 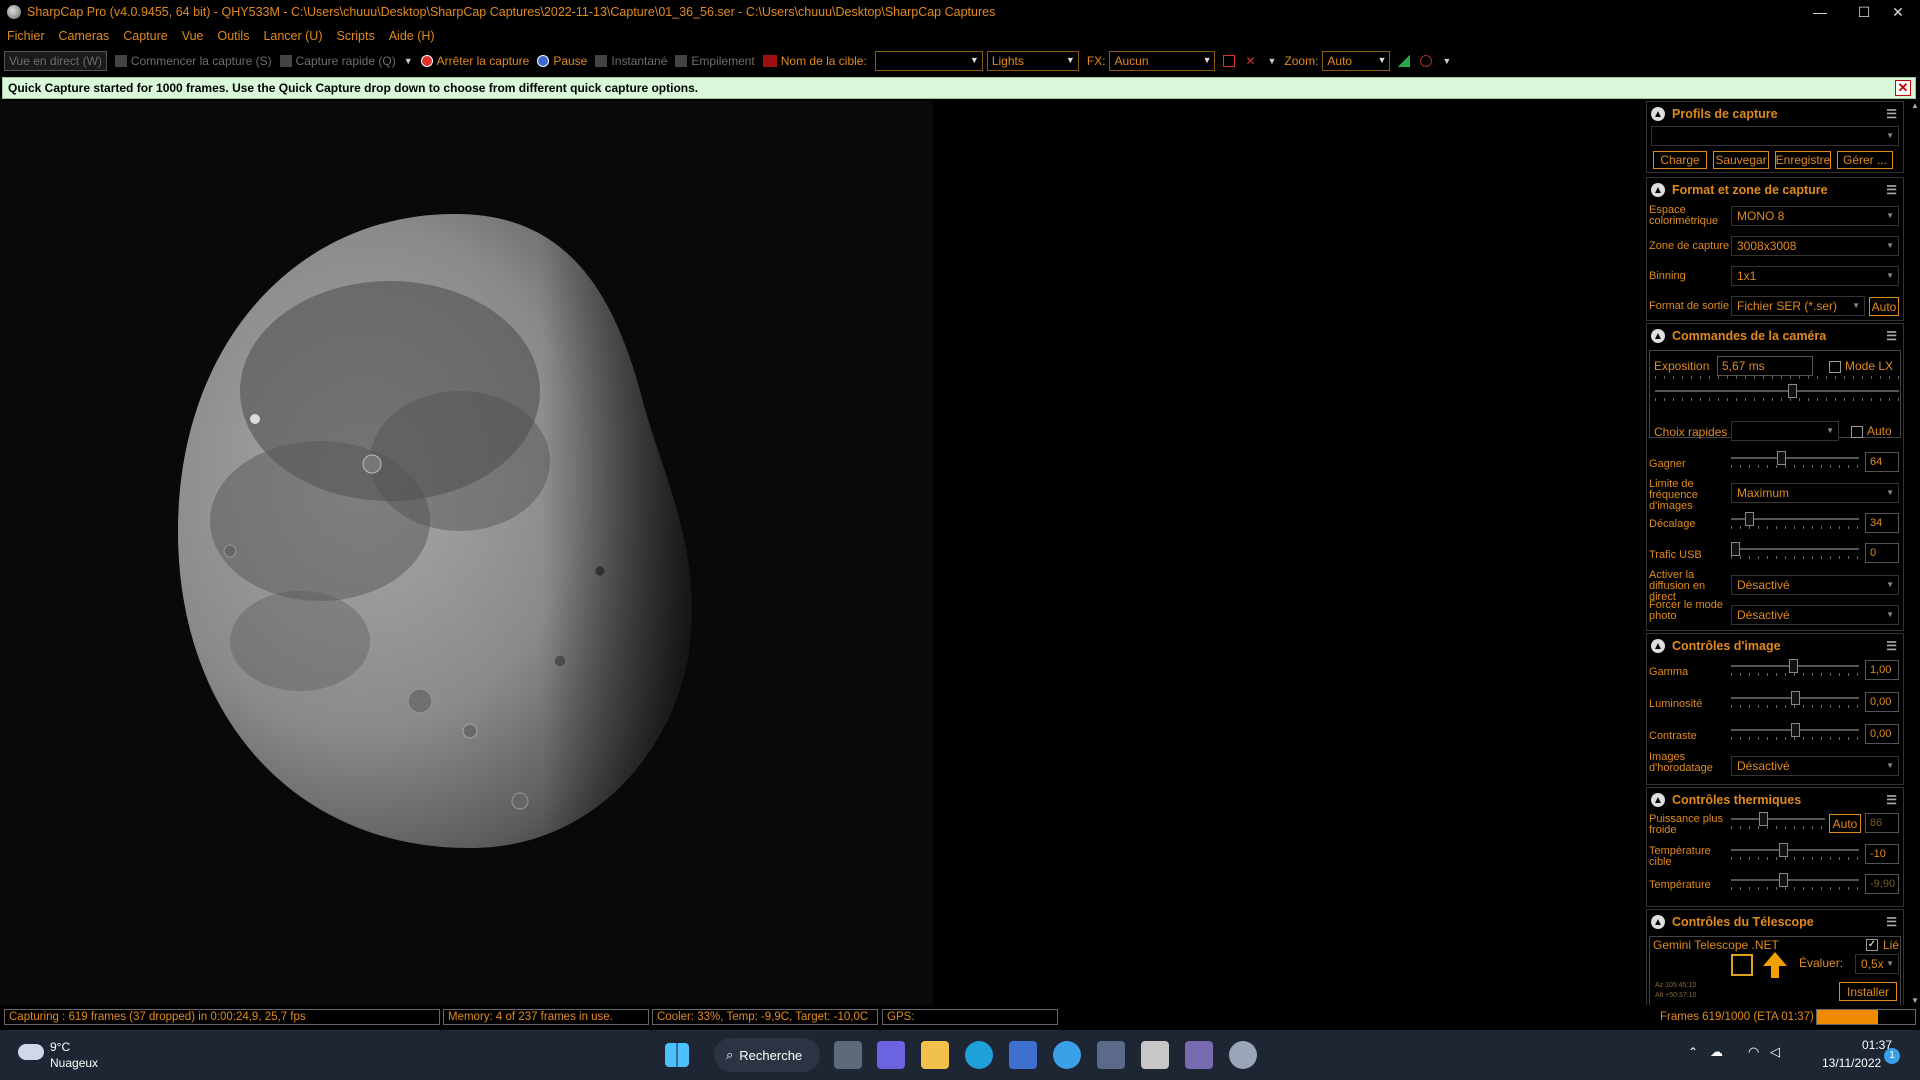 I want to click on image-controls-header: ▲ Contrôles d'image ☰, so click(x=1775, y=646).